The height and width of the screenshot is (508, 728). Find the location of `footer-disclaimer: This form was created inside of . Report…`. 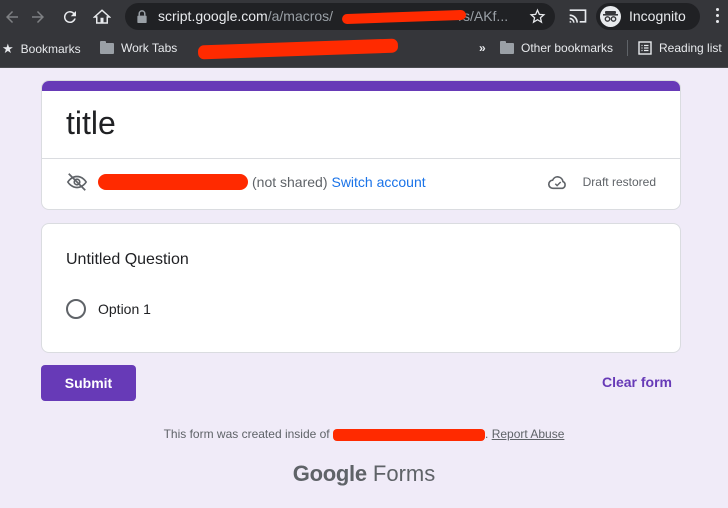

footer-disclaimer: This form was created inside of . Report… is located at coordinates (364, 434).